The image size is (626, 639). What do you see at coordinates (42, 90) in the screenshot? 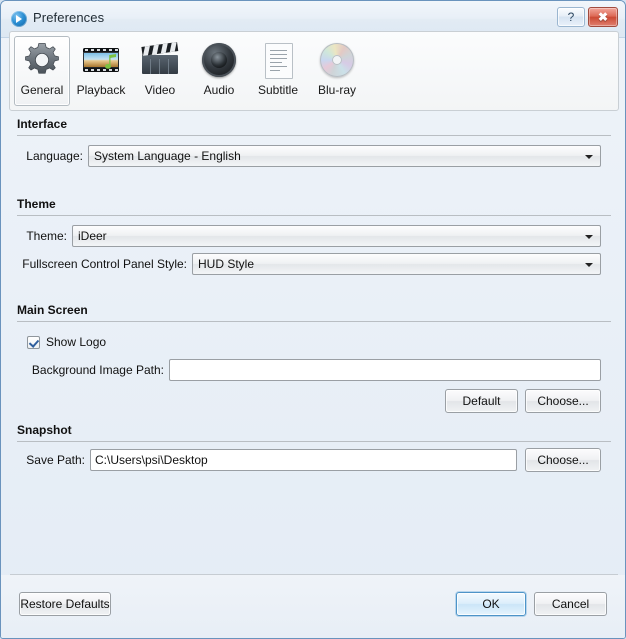
I see `tab-general-label: General` at bounding box center [42, 90].